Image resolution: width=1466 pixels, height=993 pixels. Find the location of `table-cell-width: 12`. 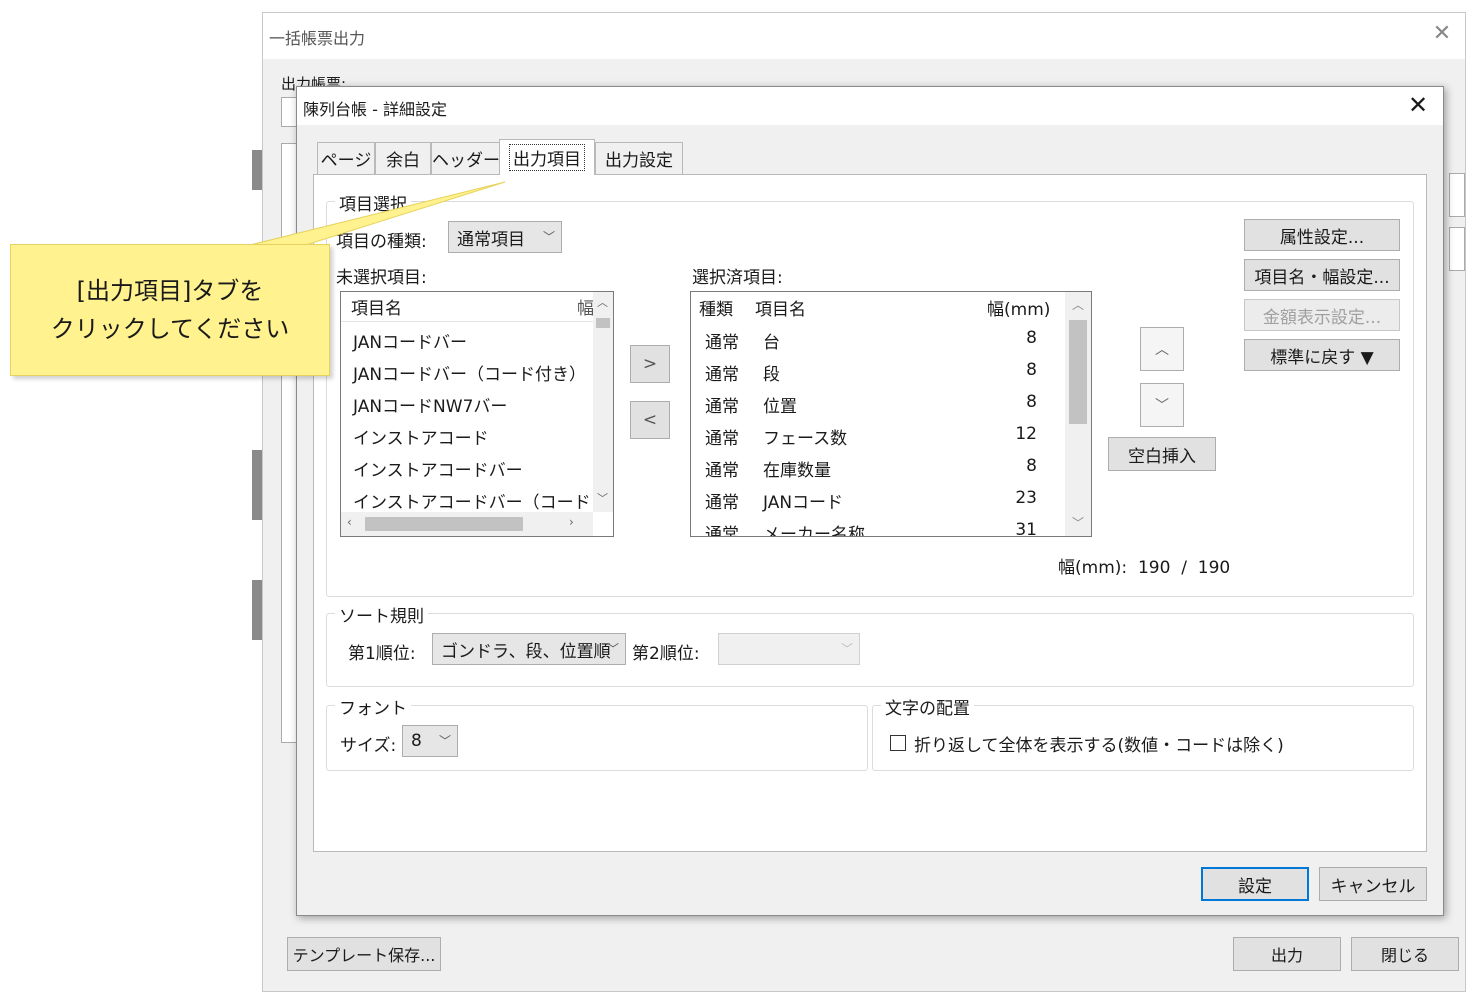

table-cell-width: 12 is located at coordinates (1026, 434).